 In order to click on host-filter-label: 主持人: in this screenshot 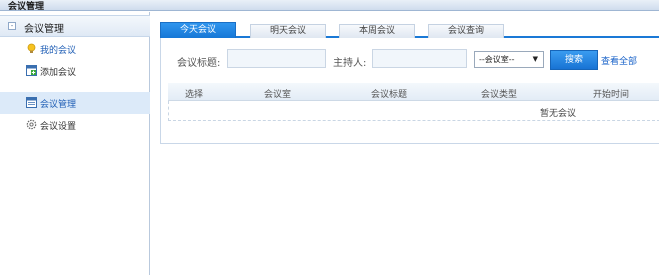, I will do `click(350, 63)`.